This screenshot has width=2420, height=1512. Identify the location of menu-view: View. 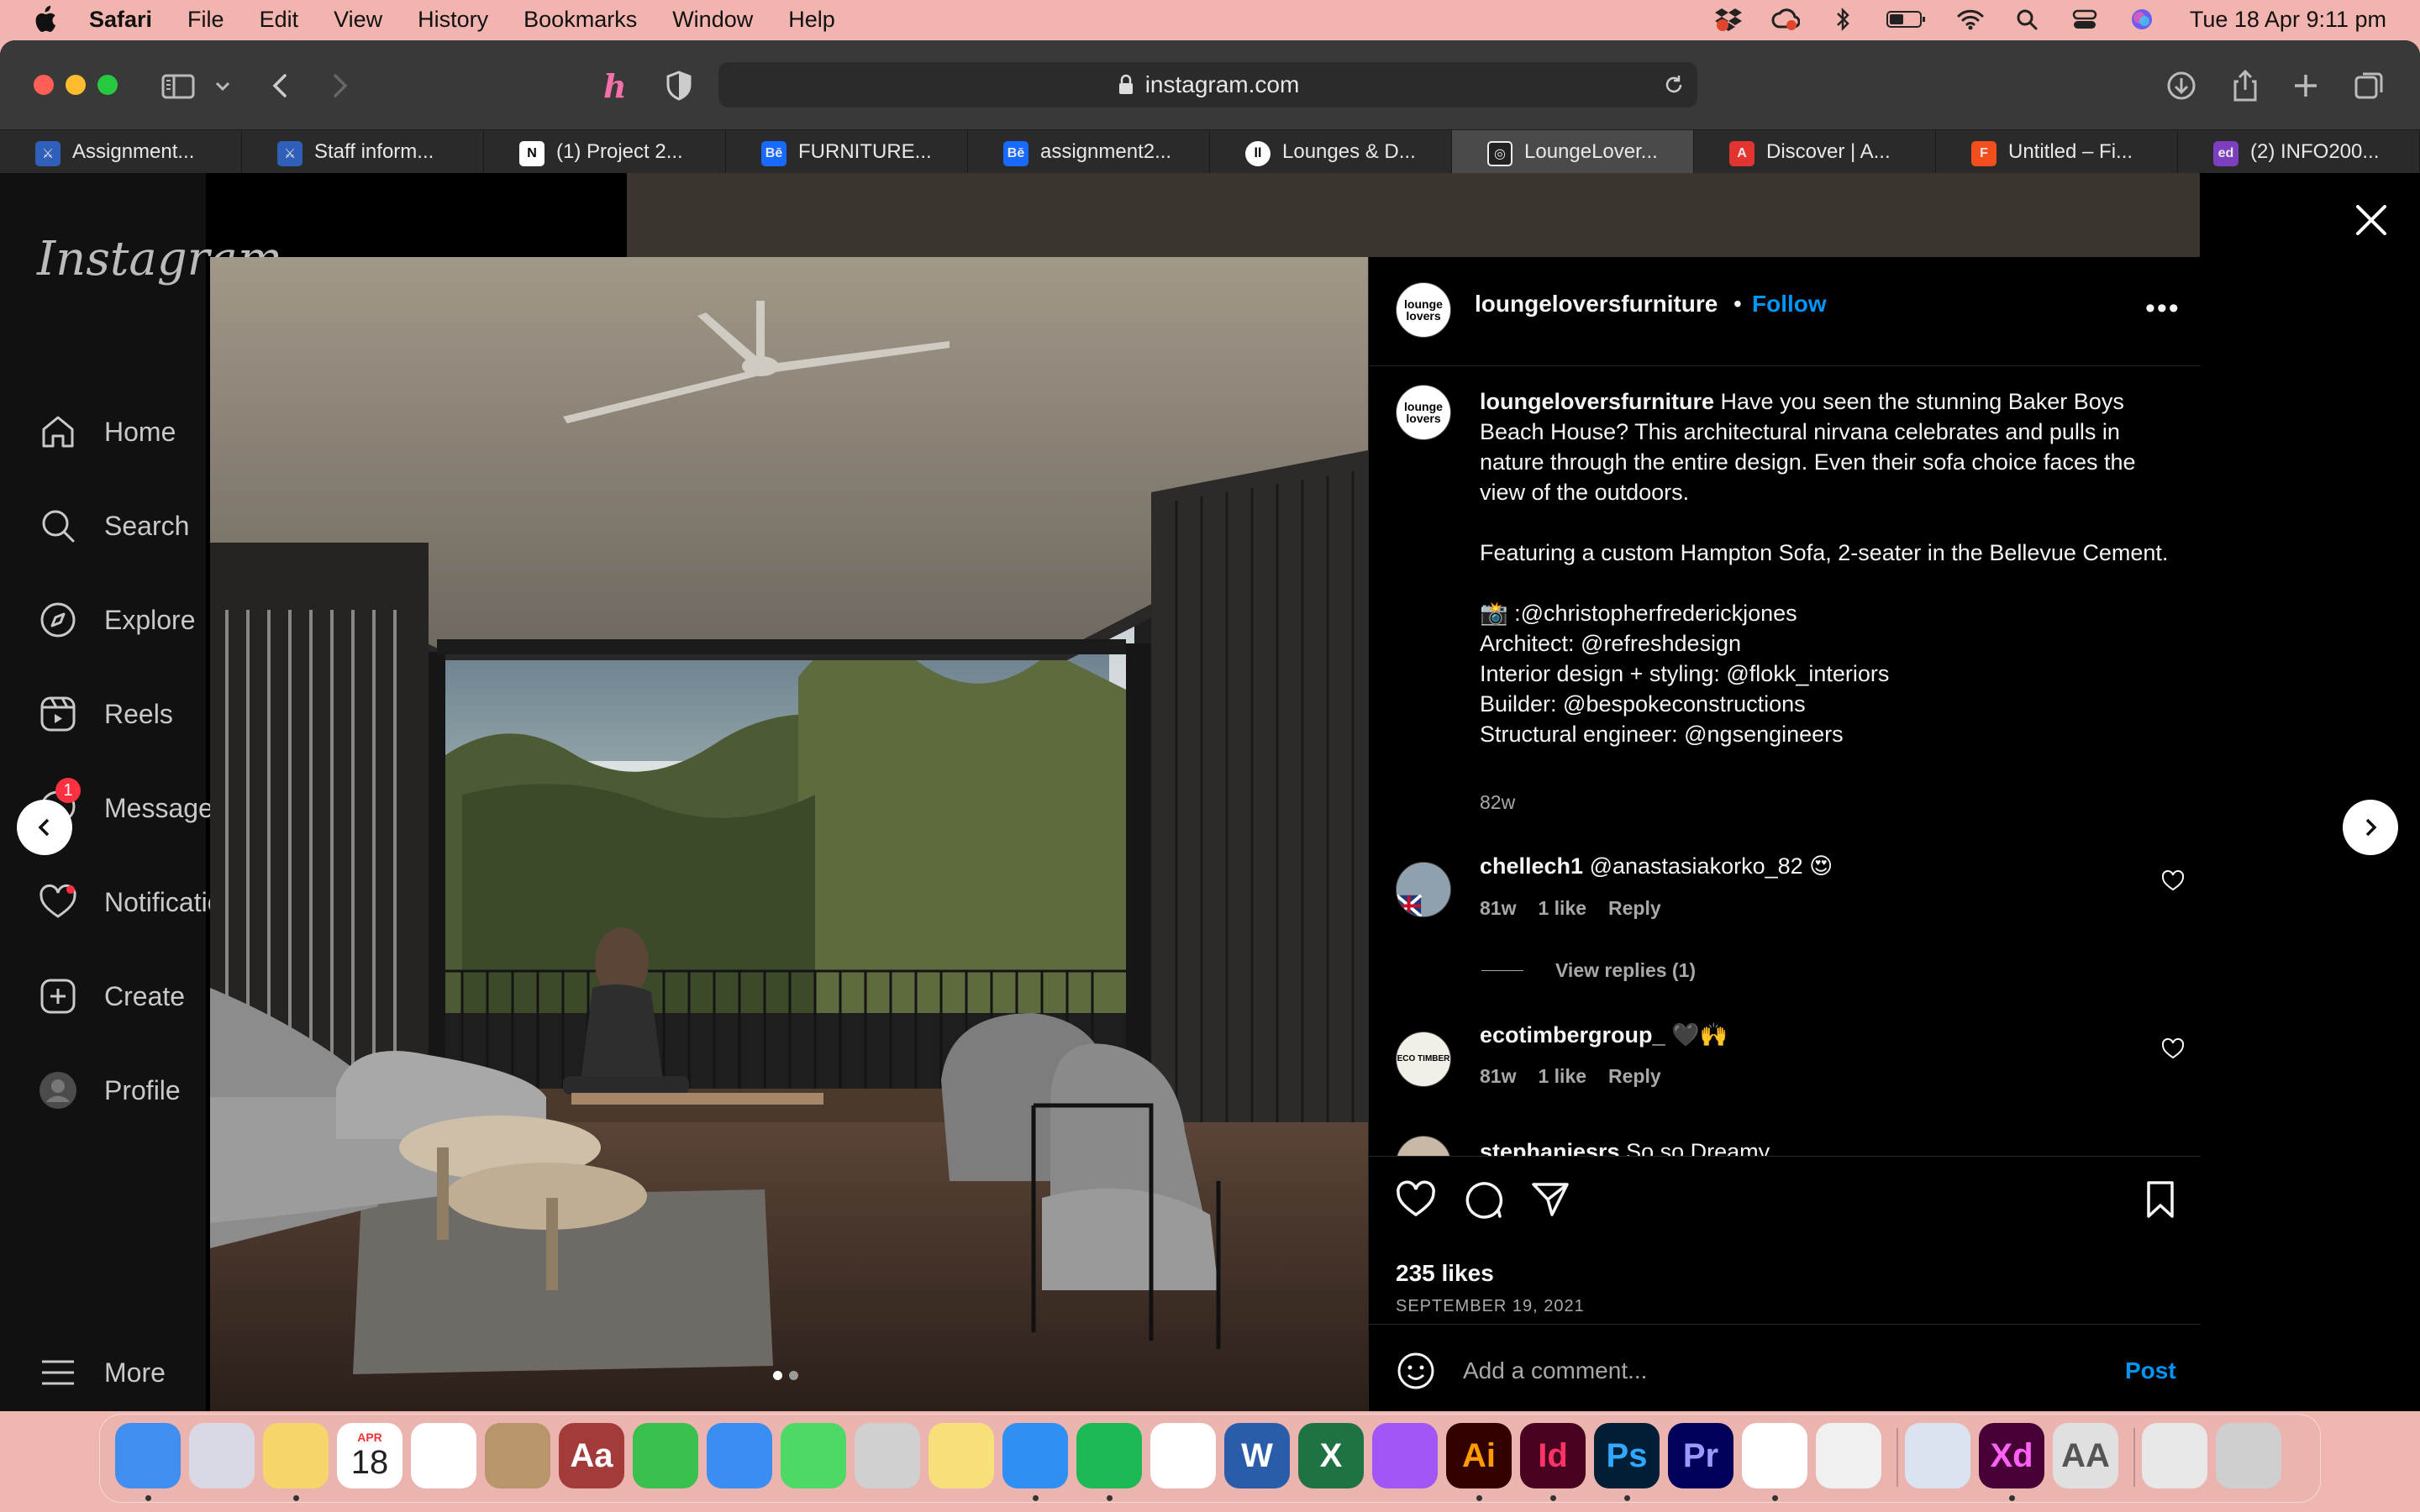
(358, 20).